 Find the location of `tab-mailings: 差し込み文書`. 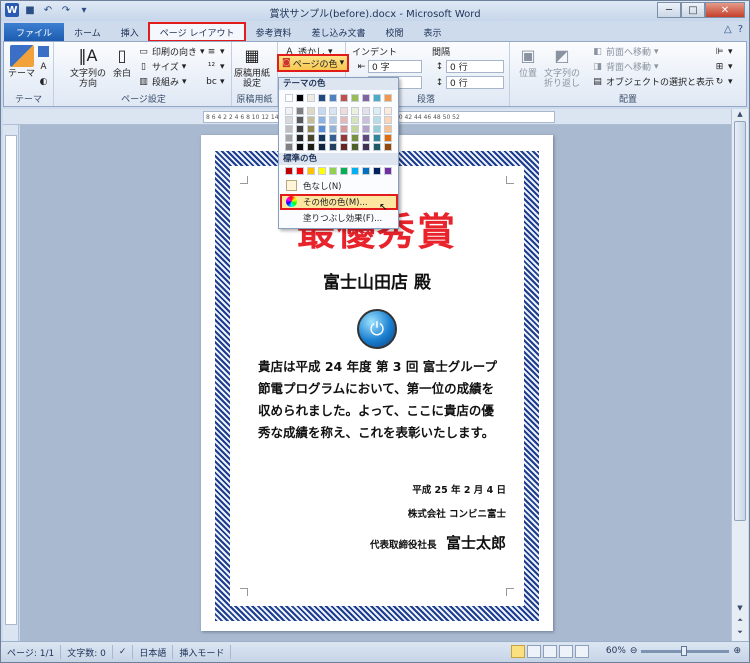

tab-mailings: 差し込み文書 is located at coordinates (338, 32).